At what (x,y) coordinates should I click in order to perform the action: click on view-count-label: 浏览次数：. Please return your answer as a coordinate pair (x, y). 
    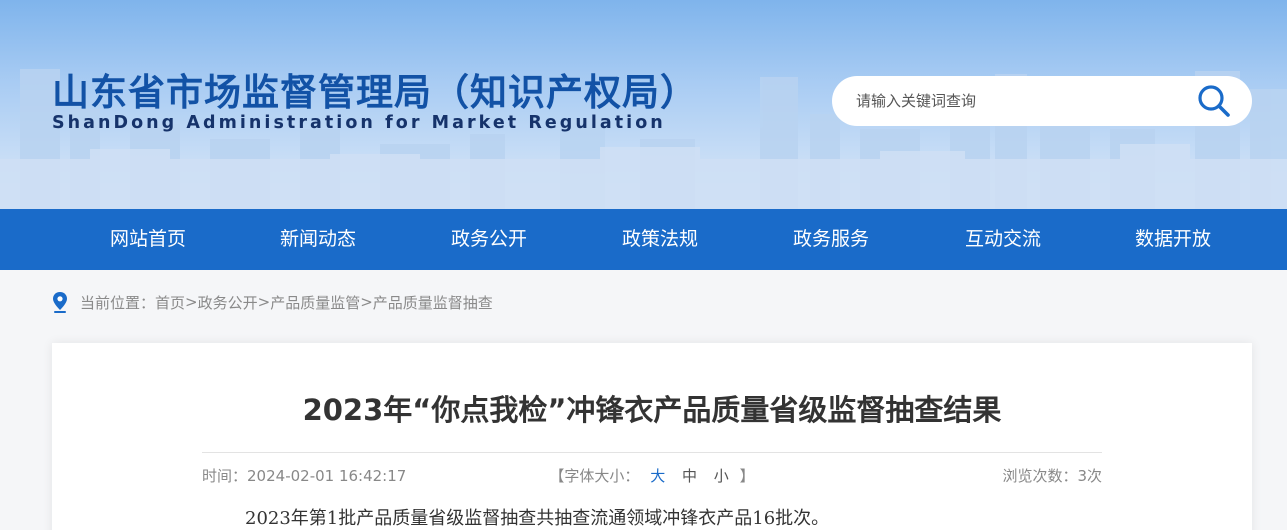
    Looking at the image, I should click on (1040, 476).